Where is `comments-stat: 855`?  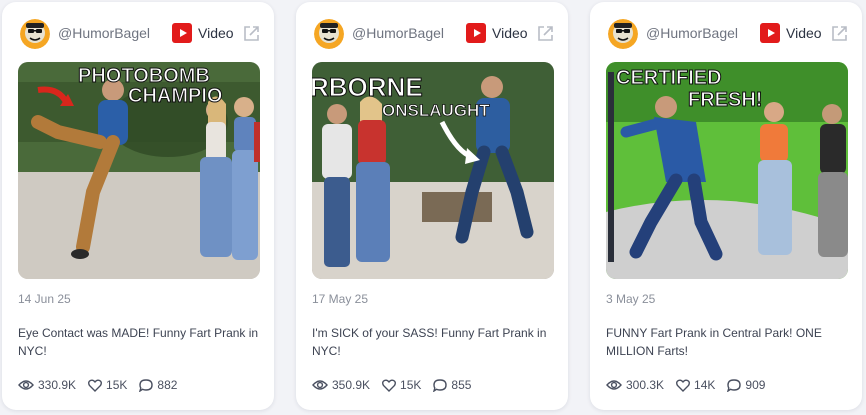
comments-stat: 855 is located at coordinates (452, 385).